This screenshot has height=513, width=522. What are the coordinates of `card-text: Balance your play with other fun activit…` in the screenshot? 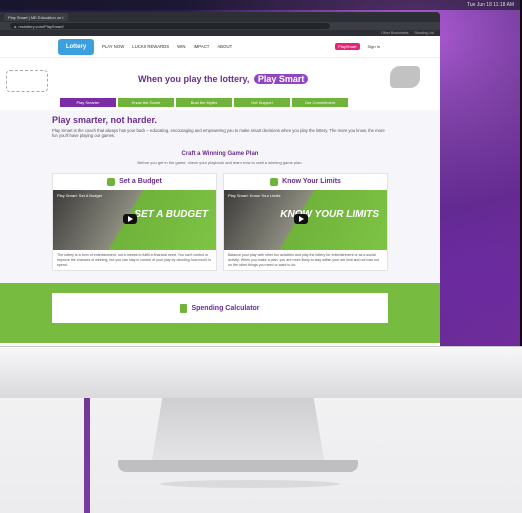 It's located at (304, 259).